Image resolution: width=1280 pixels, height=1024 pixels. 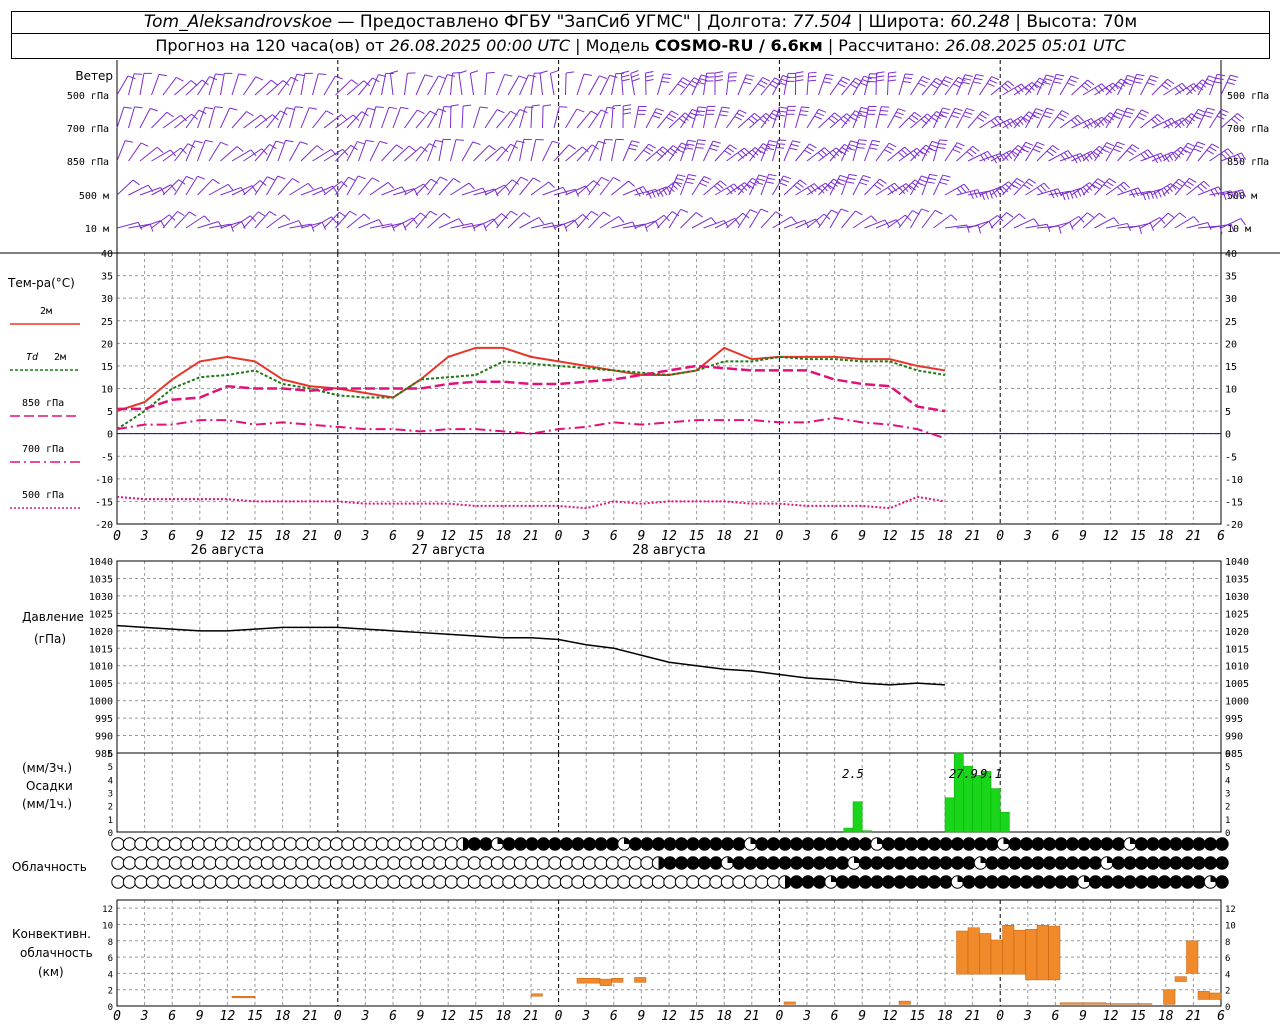 I want to click on temp-ytick-right: 35, so click(x=1231, y=277).